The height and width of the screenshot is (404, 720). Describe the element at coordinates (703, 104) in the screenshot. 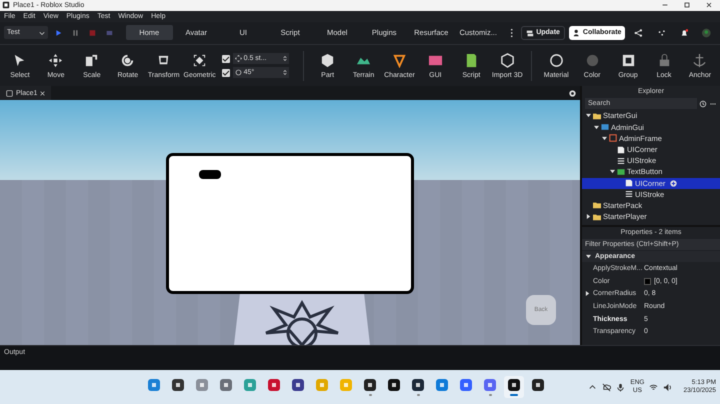

I see `history-icon` at that location.